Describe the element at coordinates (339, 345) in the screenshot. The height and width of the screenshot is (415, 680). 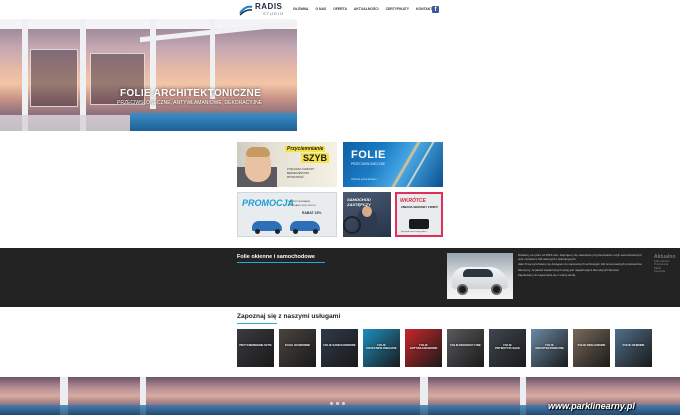
I see `service-label: Folie samochodowe` at that location.